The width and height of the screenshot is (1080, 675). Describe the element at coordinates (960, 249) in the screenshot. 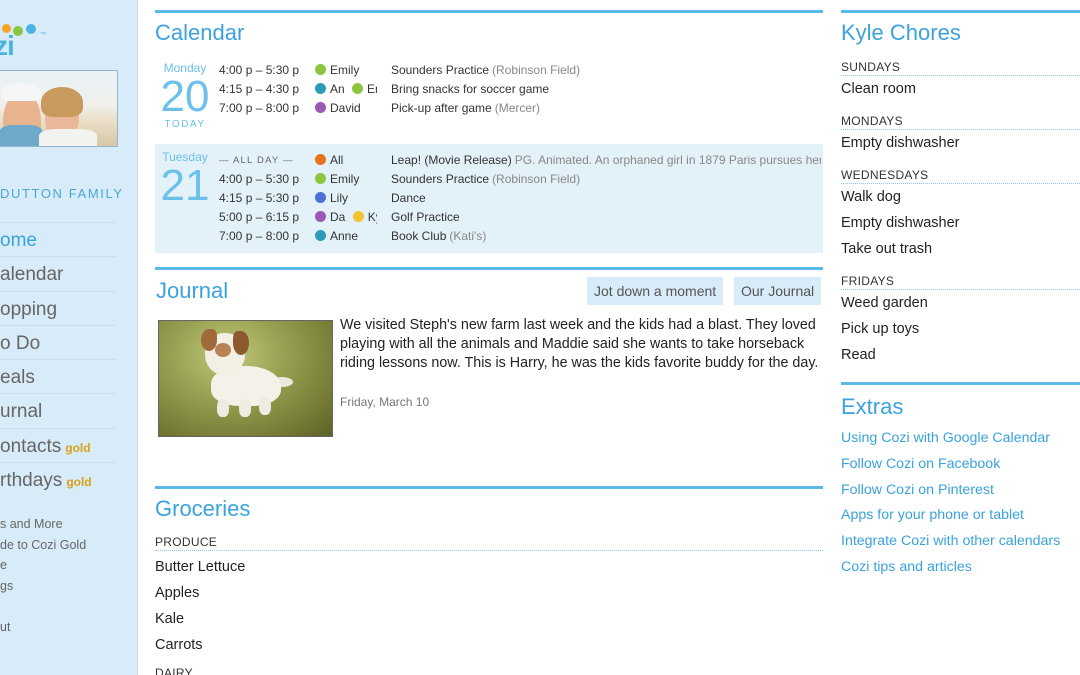

I see `chore-item: Take out trash` at that location.